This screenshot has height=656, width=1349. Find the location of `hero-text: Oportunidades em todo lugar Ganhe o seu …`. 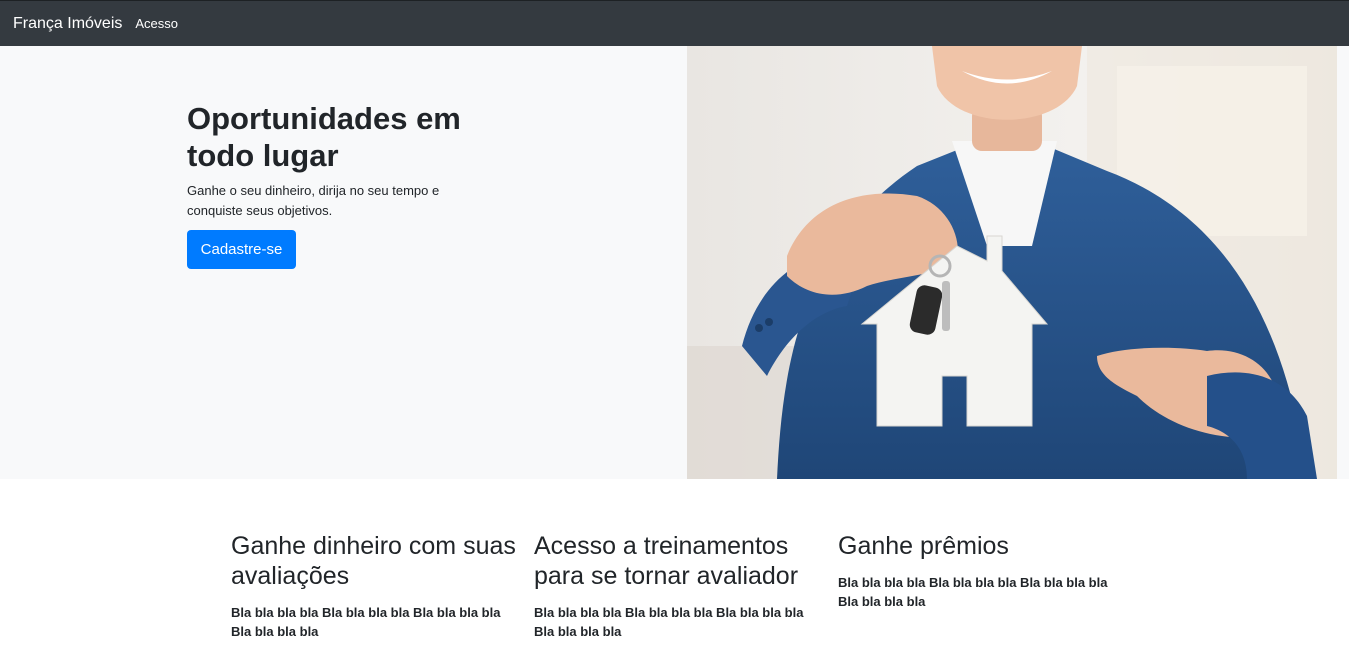

hero-text: Oportunidades em todo lugar Ganhe o seu … is located at coordinates (337, 184).